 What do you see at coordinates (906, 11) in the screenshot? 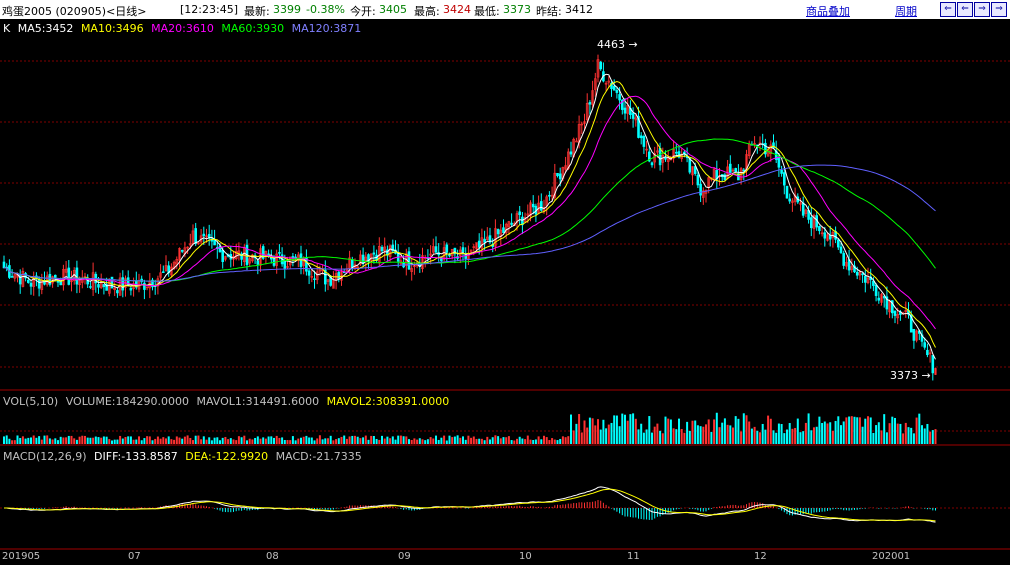
I see `period-link: 周期` at bounding box center [906, 11].